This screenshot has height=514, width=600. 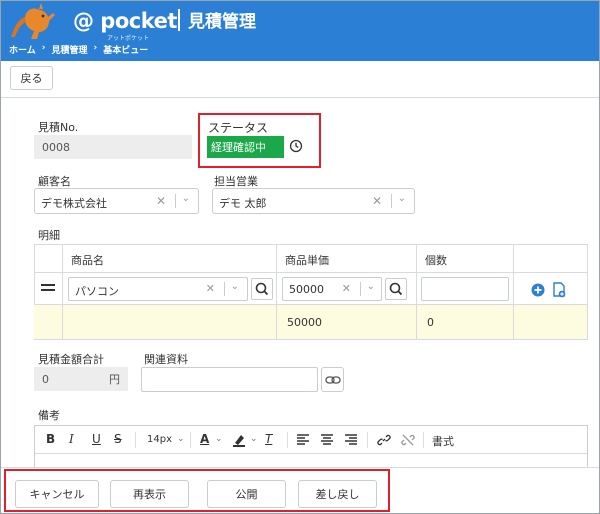 What do you see at coordinates (436, 260) in the screenshot?
I see `header-qty: 個数` at bounding box center [436, 260].